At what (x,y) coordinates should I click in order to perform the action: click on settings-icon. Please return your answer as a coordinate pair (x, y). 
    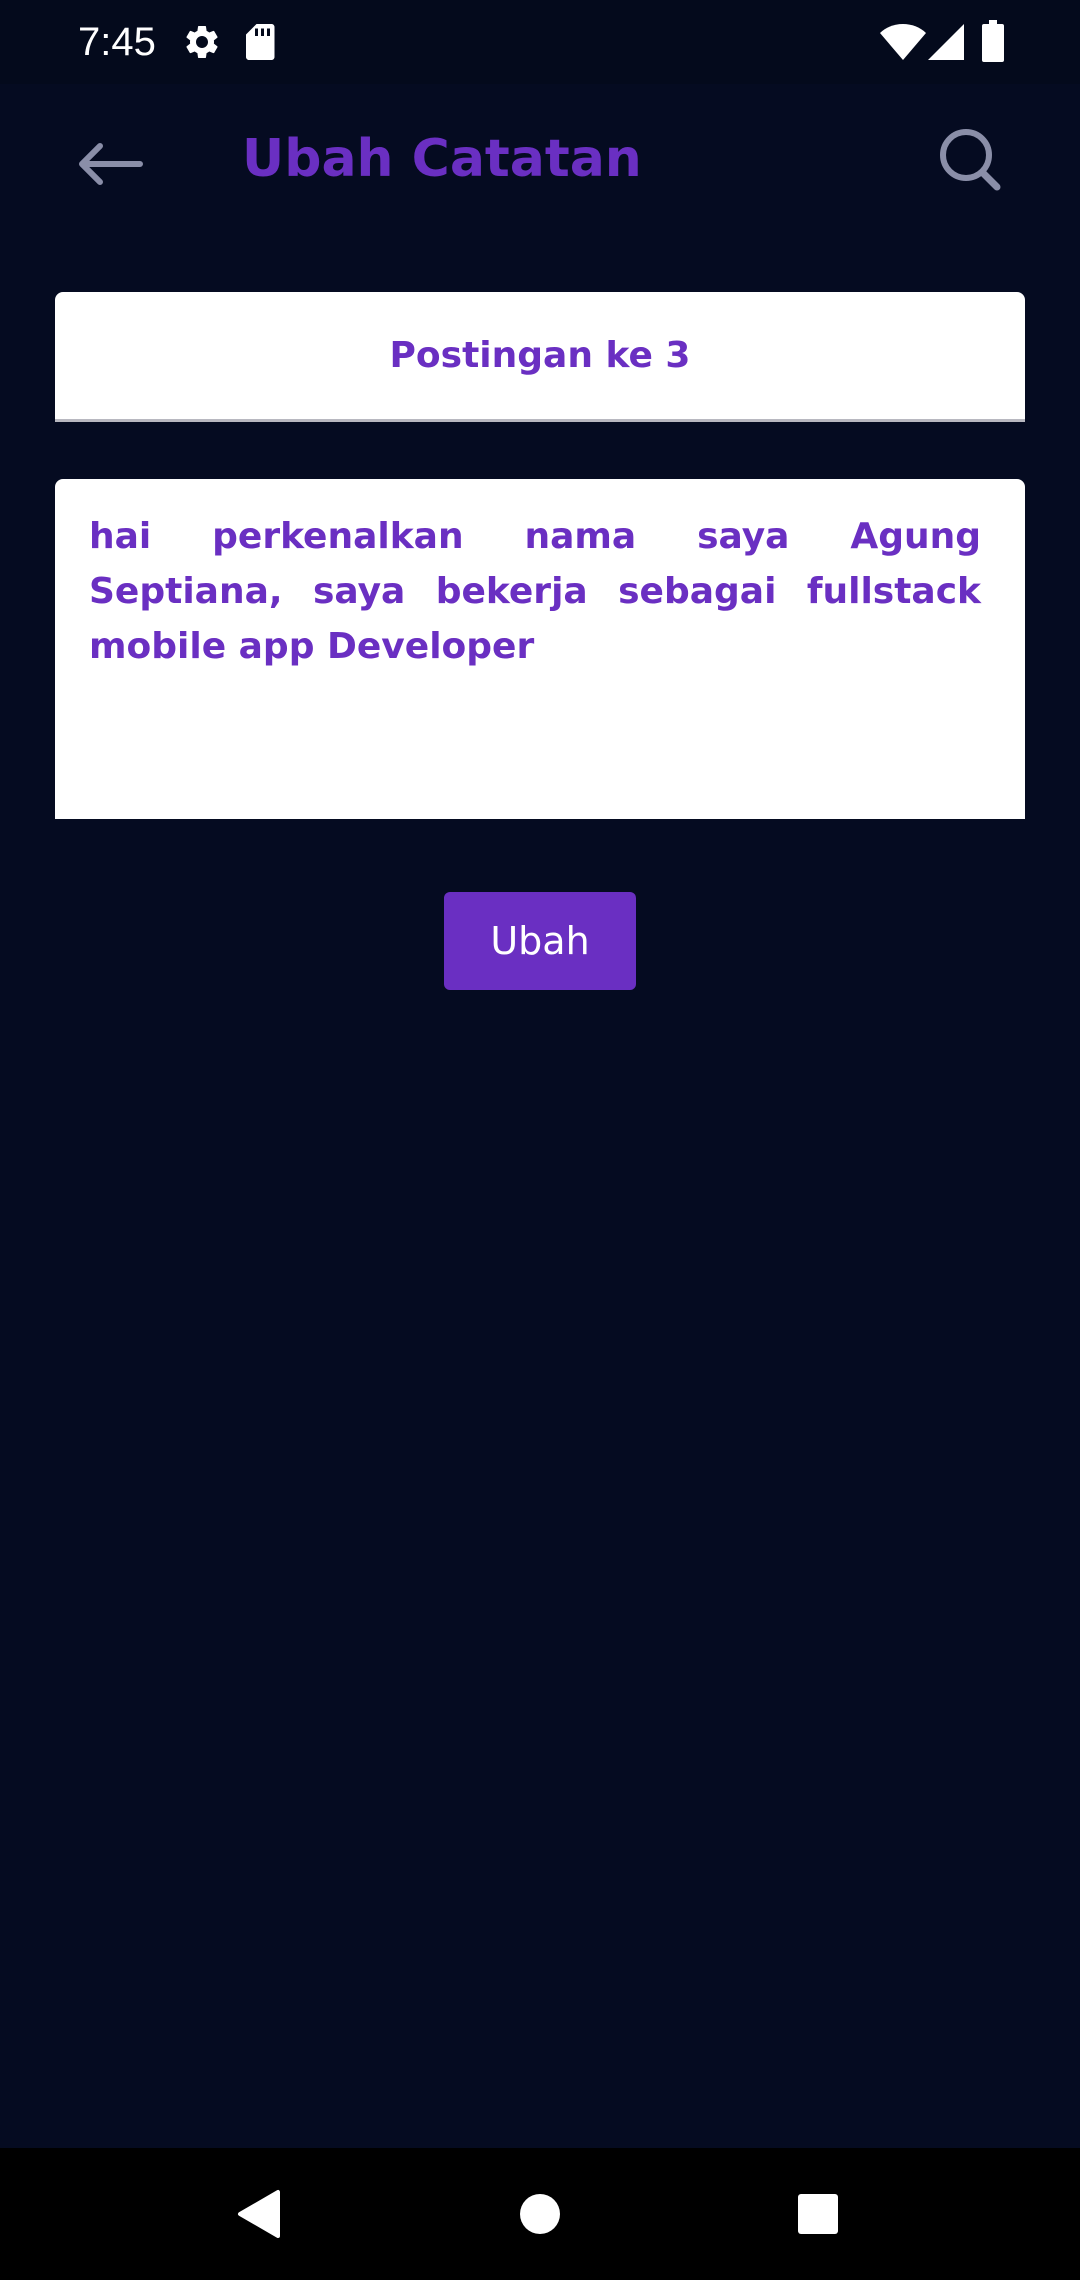
    Looking at the image, I should click on (202, 41).